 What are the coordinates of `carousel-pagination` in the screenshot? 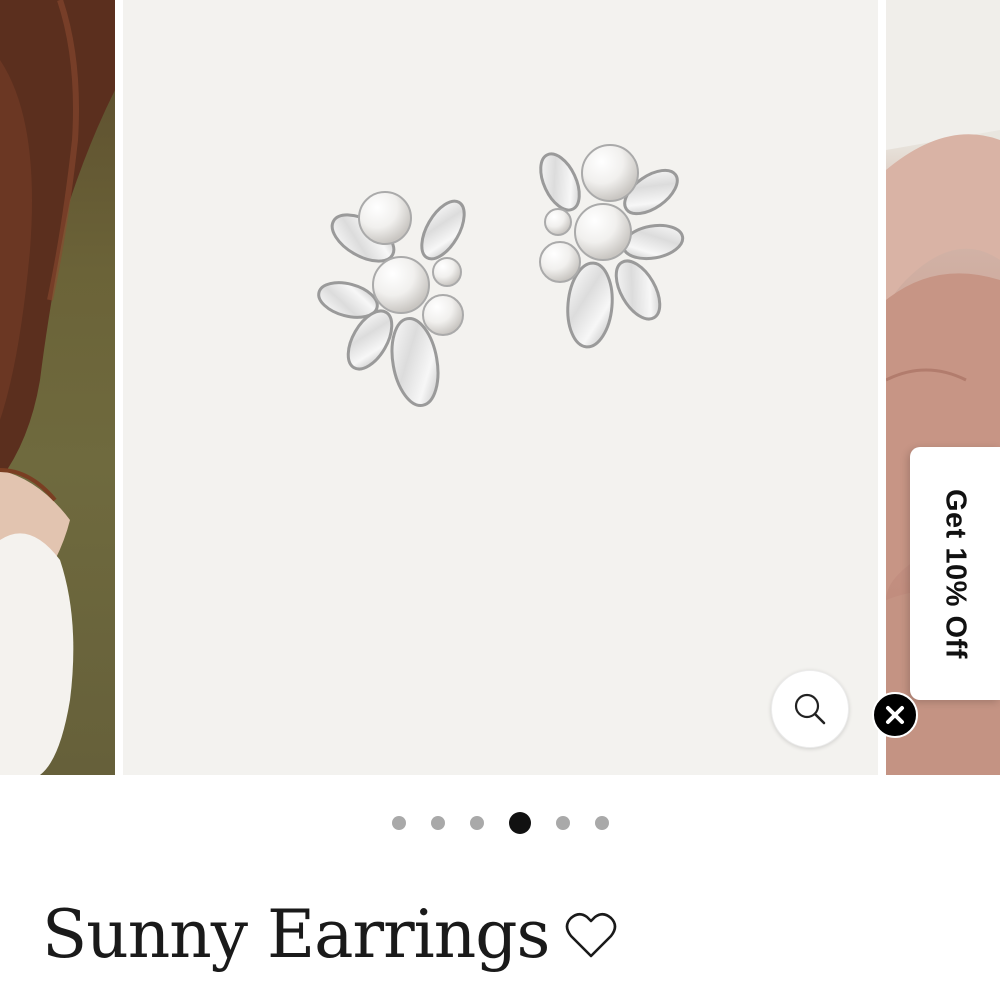 It's located at (500, 823).